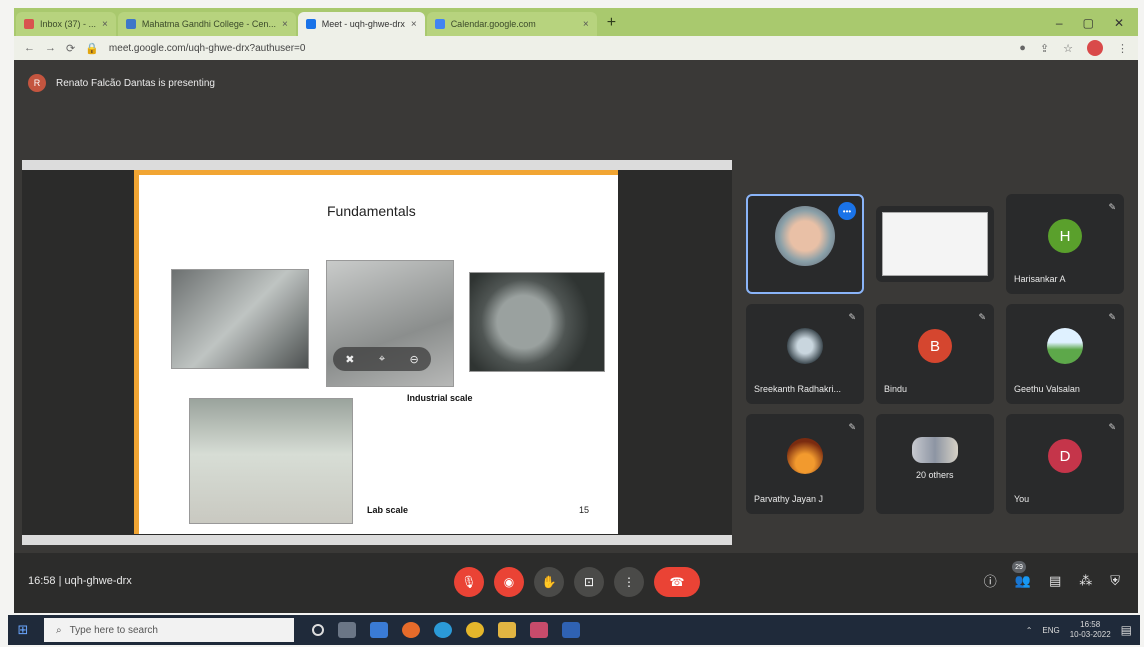 The height and width of the screenshot is (647, 1144). I want to click on presenting-banner: R Renato Falcão Dantas is presenting, so click(121, 83).